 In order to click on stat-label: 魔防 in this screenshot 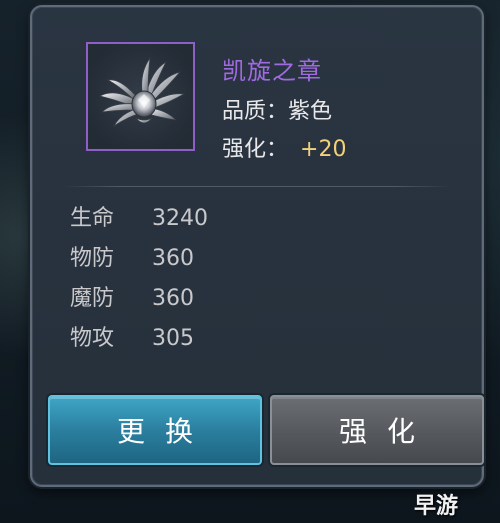, I will do `click(92, 298)`.